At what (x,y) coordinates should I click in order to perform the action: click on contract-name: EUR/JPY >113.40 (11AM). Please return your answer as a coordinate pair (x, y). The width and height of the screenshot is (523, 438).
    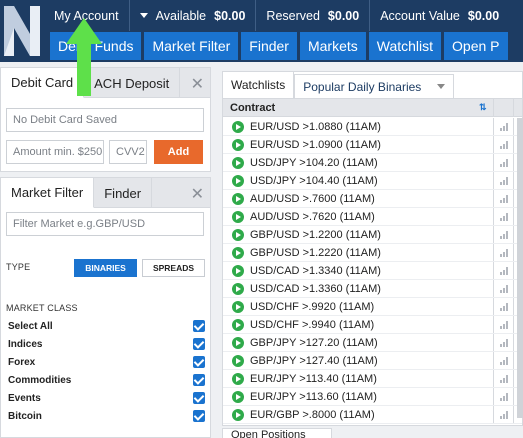
    Looking at the image, I should click on (313, 378).